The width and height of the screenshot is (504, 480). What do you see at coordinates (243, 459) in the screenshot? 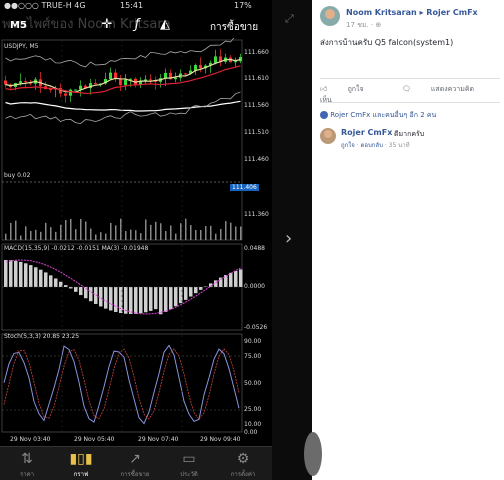
I see `settings-icon: ⚙` at bounding box center [243, 459].